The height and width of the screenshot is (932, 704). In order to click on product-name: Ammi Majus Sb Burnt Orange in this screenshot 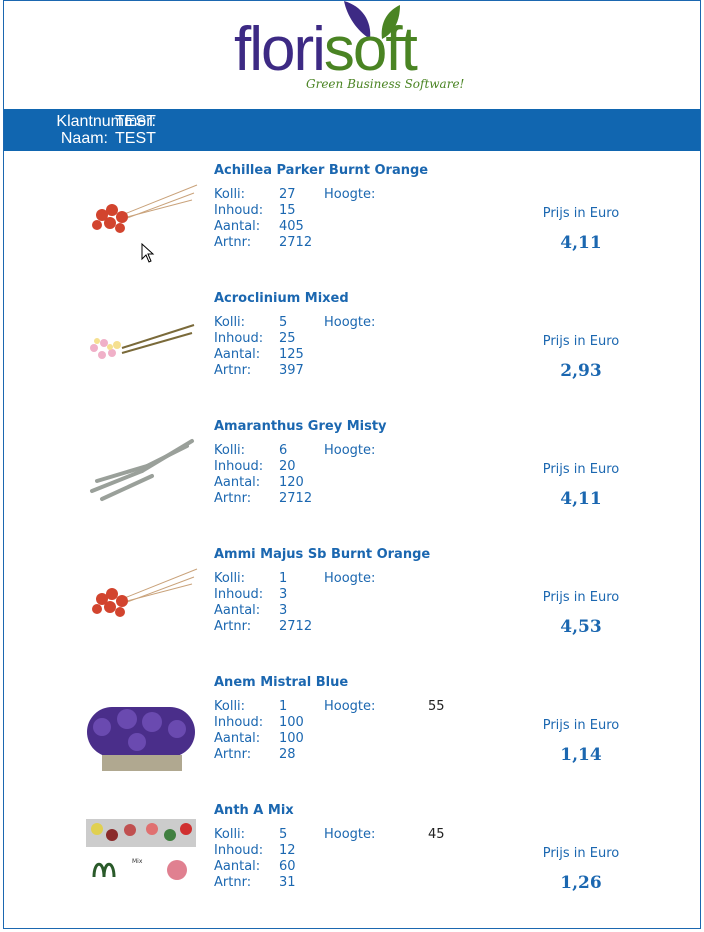, I will do `click(322, 554)`.